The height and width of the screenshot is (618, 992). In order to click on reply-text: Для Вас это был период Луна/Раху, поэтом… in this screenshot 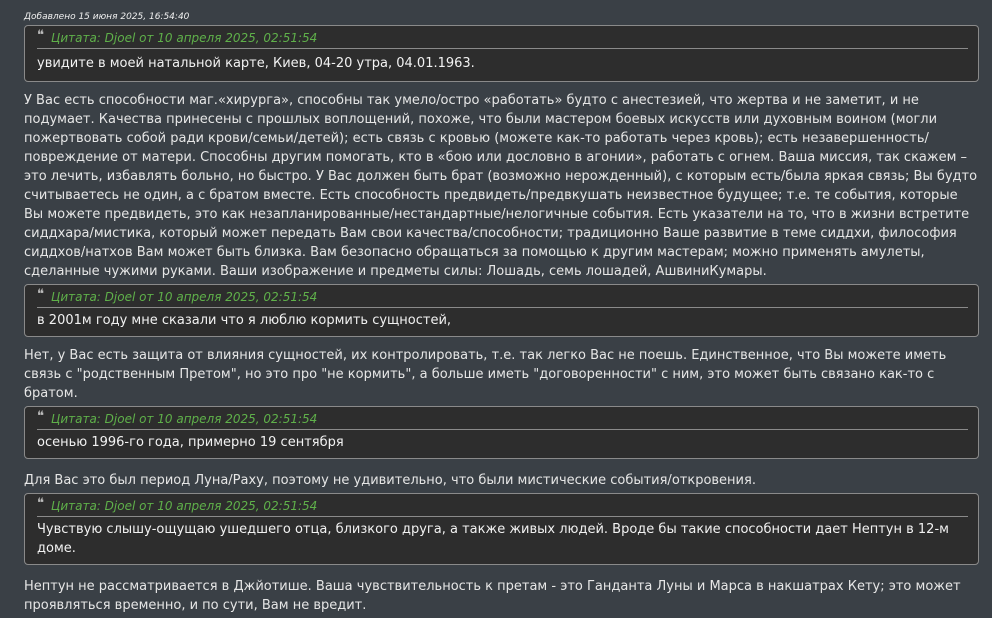, I will do `click(390, 480)`.